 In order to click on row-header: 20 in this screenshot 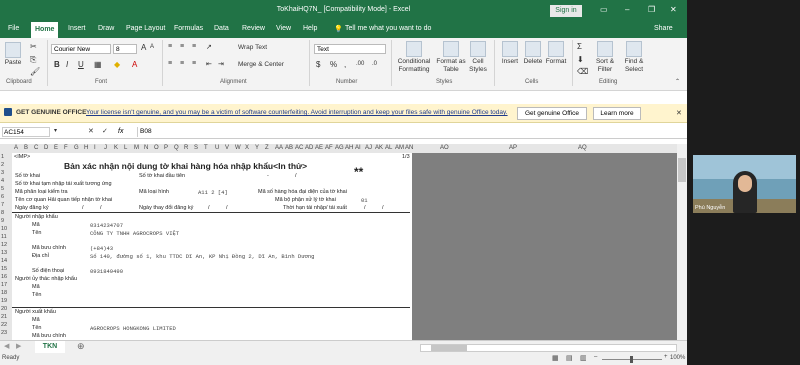, I will do `click(4, 309)`.